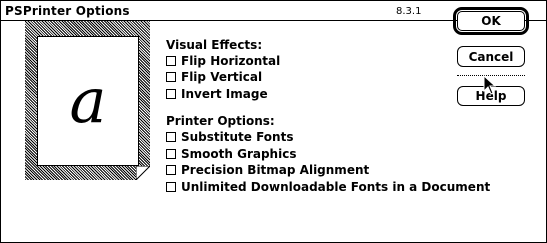 The height and width of the screenshot is (243, 547). What do you see at coordinates (491, 21) in the screenshot?
I see `ok-button: OK` at bounding box center [491, 21].